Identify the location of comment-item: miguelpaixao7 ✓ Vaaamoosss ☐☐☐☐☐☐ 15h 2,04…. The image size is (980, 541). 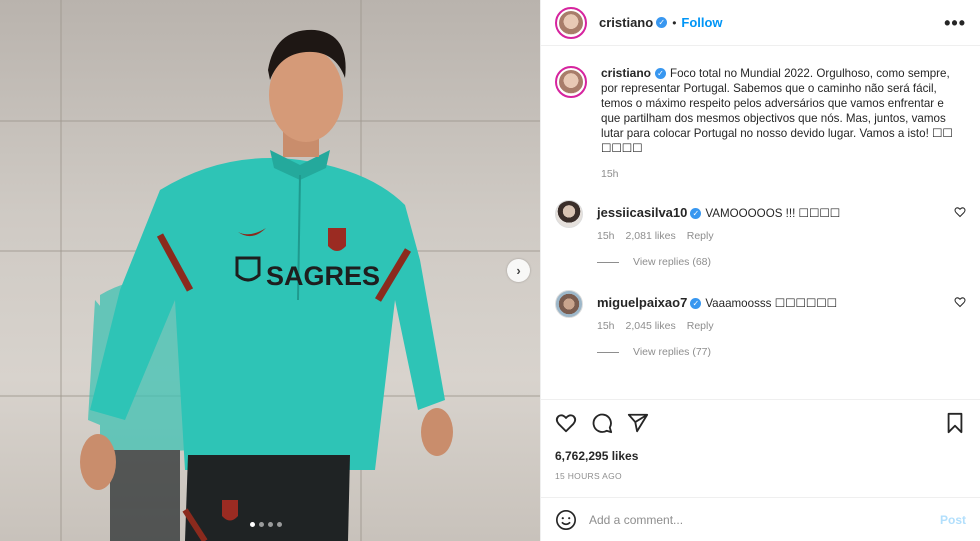
(760, 311).